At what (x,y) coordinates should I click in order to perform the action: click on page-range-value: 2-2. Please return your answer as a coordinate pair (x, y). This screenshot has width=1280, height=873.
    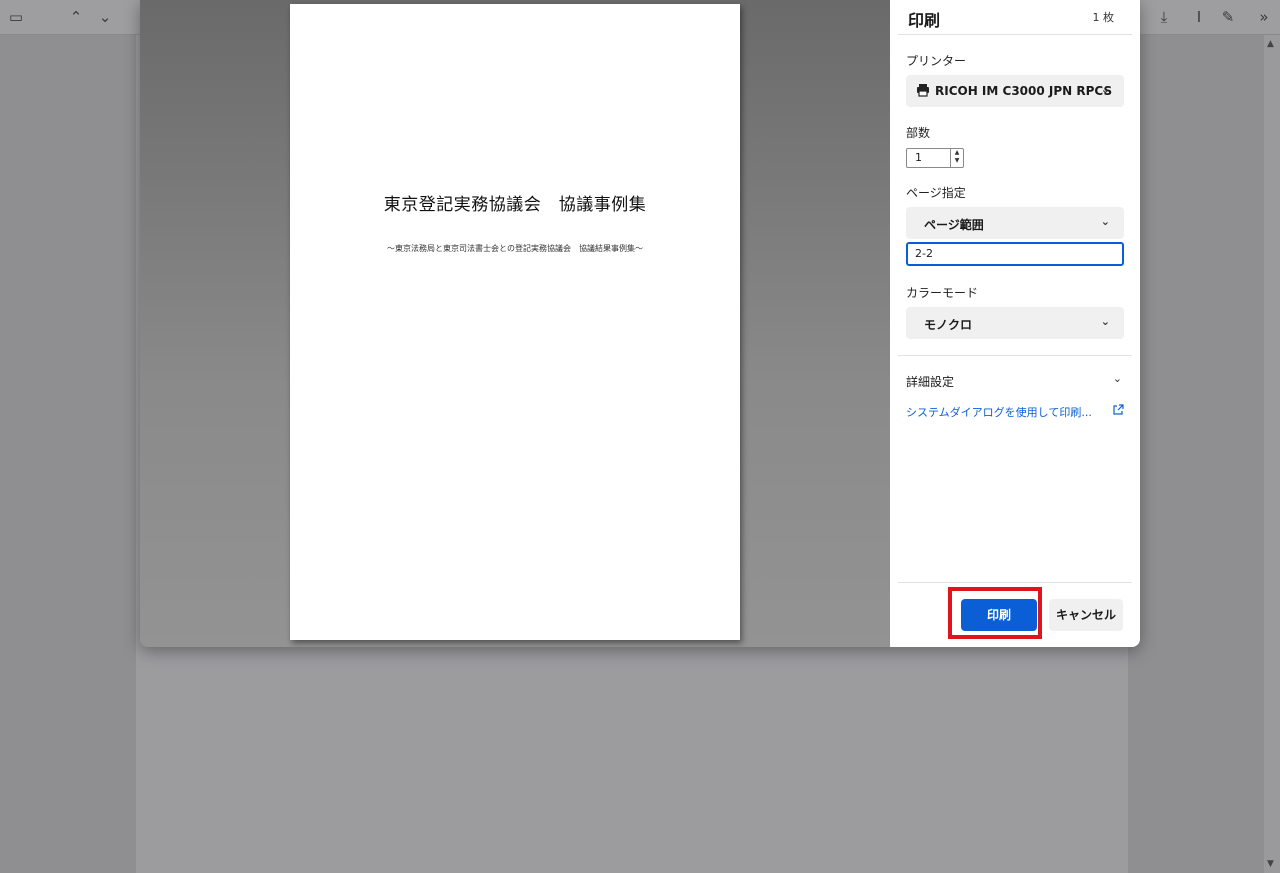
    Looking at the image, I should click on (924, 253).